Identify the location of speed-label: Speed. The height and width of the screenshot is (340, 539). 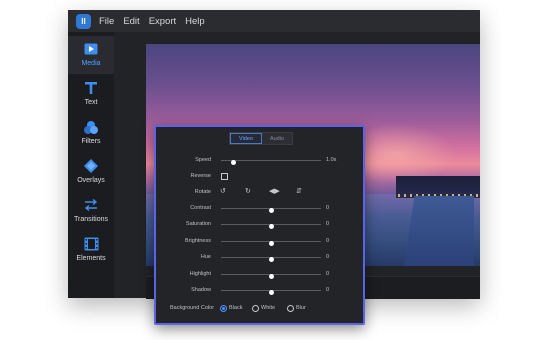
(203, 160).